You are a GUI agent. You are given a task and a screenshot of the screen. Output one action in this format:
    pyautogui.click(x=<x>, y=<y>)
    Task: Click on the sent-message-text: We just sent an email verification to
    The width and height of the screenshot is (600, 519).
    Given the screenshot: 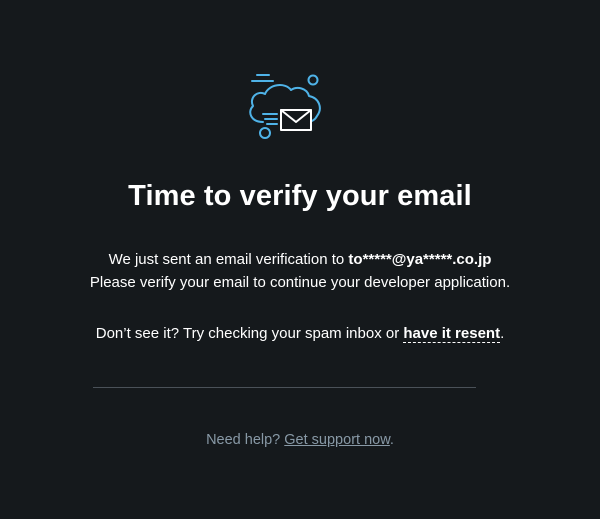 What is the action you would take?
    pyautogui.click(x=228, y=259)
    